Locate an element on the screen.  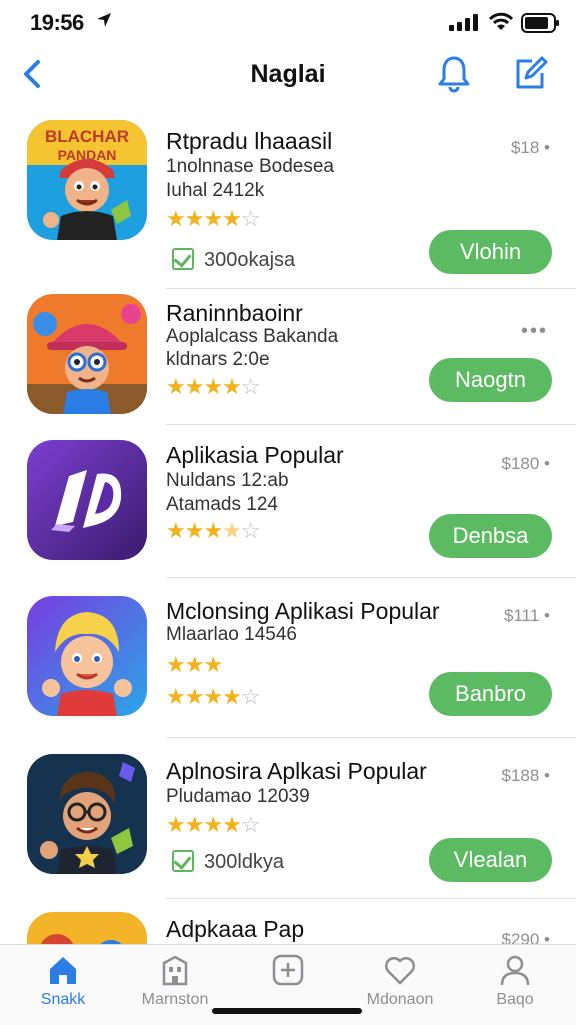
location-arrow-icon is located at coordinates (104, 20).